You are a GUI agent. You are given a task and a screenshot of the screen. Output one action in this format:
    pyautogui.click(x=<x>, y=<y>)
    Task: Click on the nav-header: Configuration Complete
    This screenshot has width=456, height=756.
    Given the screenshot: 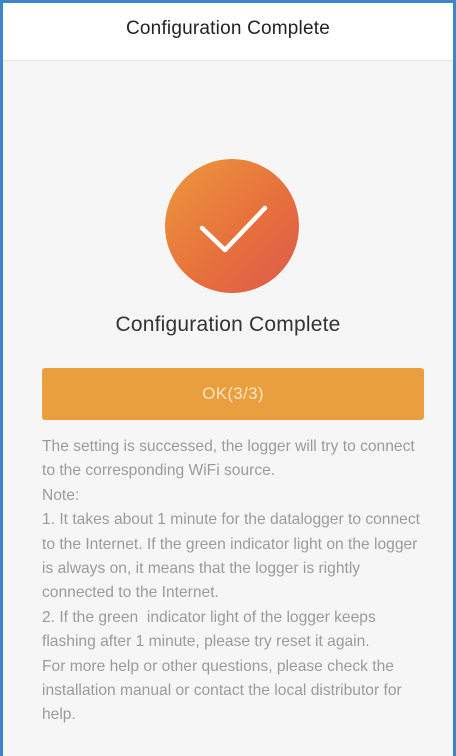 What is the action you would take?
    pyautogui.click(x=228, y=32)
    